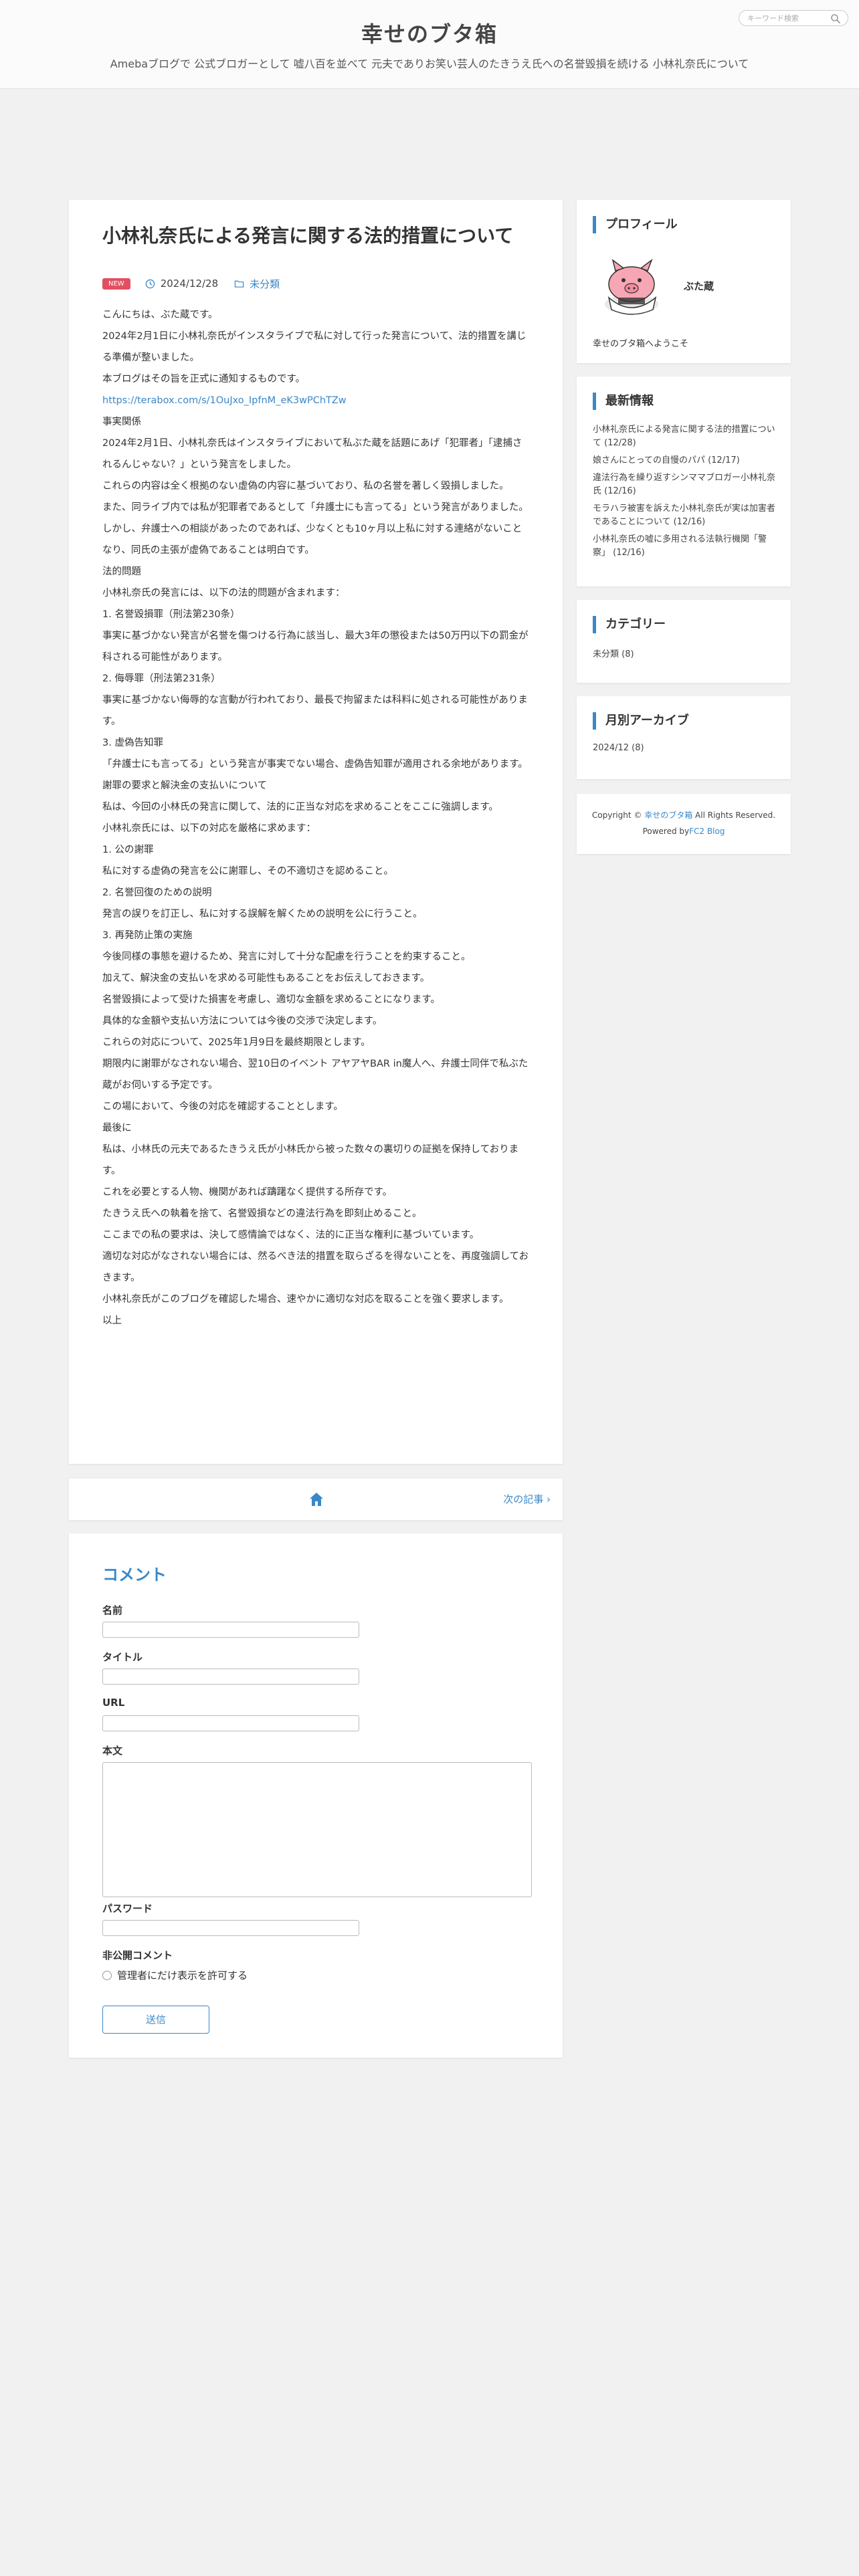 Image resolution: width=859 pixels, height=2576 pixels. I want to click on comment-heading: コメント, so click(134, 1575).